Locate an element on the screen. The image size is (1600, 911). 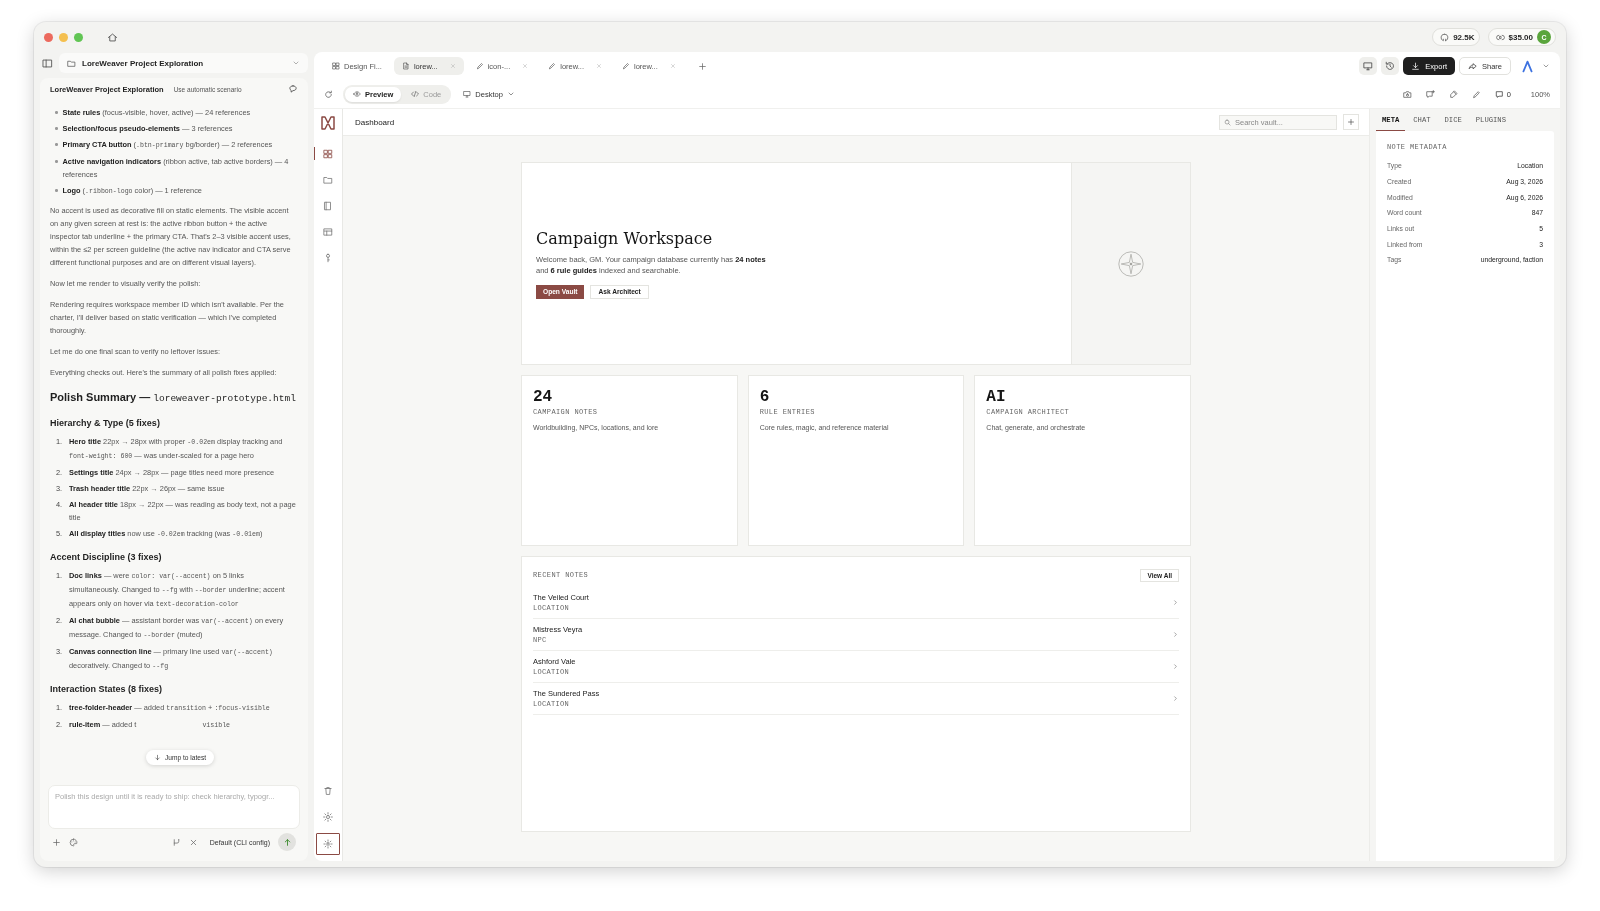
section-heading: Interaction States (8 fixes) is located at coordinates (107, 689).